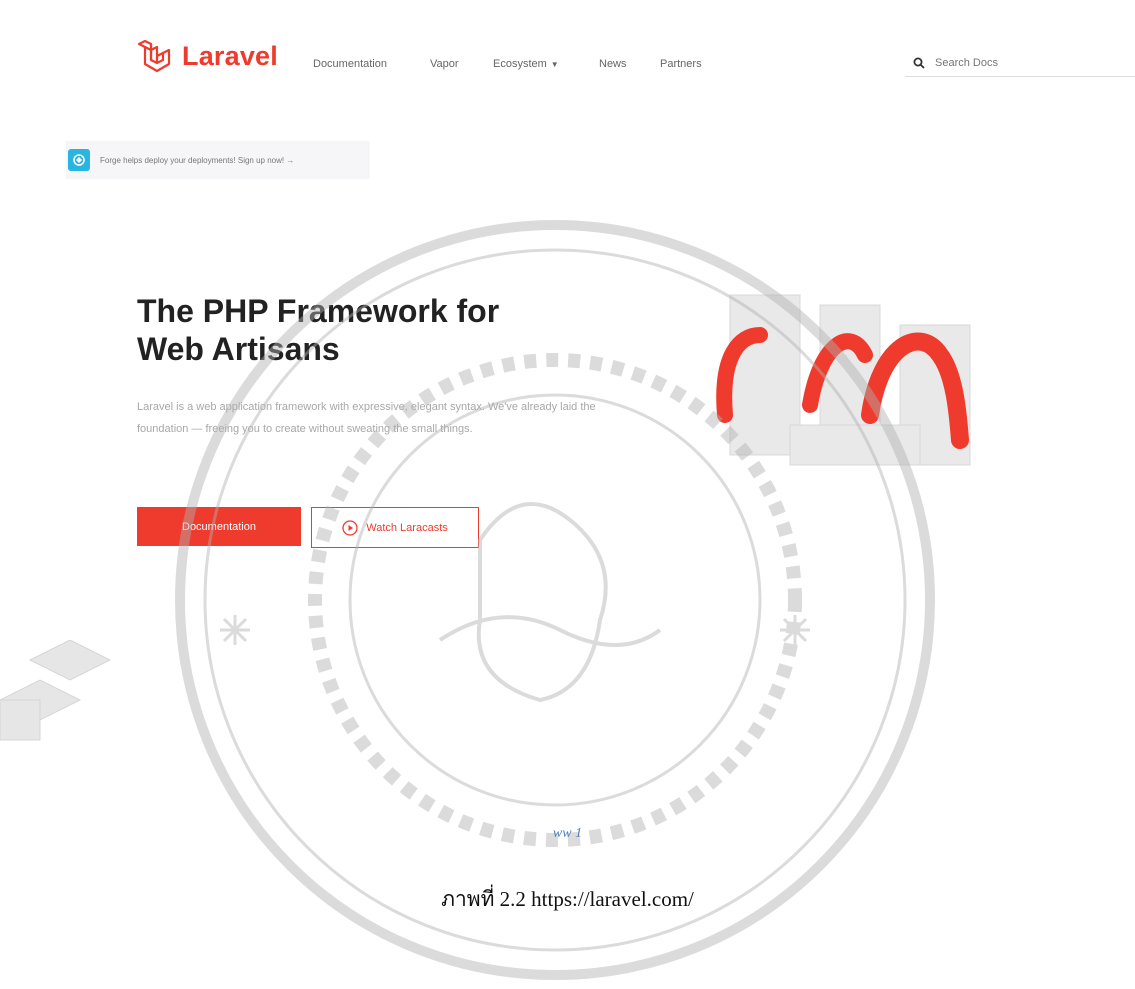 The height and width of the screenshot is (989, 1135). What do you see at coordinates (1025, 63) in the screenshot?
I see `search-input` at bounding box center [1025, 63].